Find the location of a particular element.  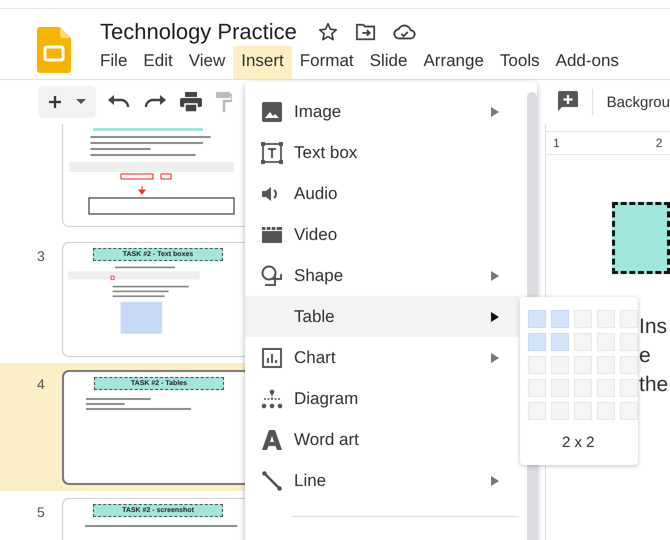

undo-icon is located at coordinates (119, 102).